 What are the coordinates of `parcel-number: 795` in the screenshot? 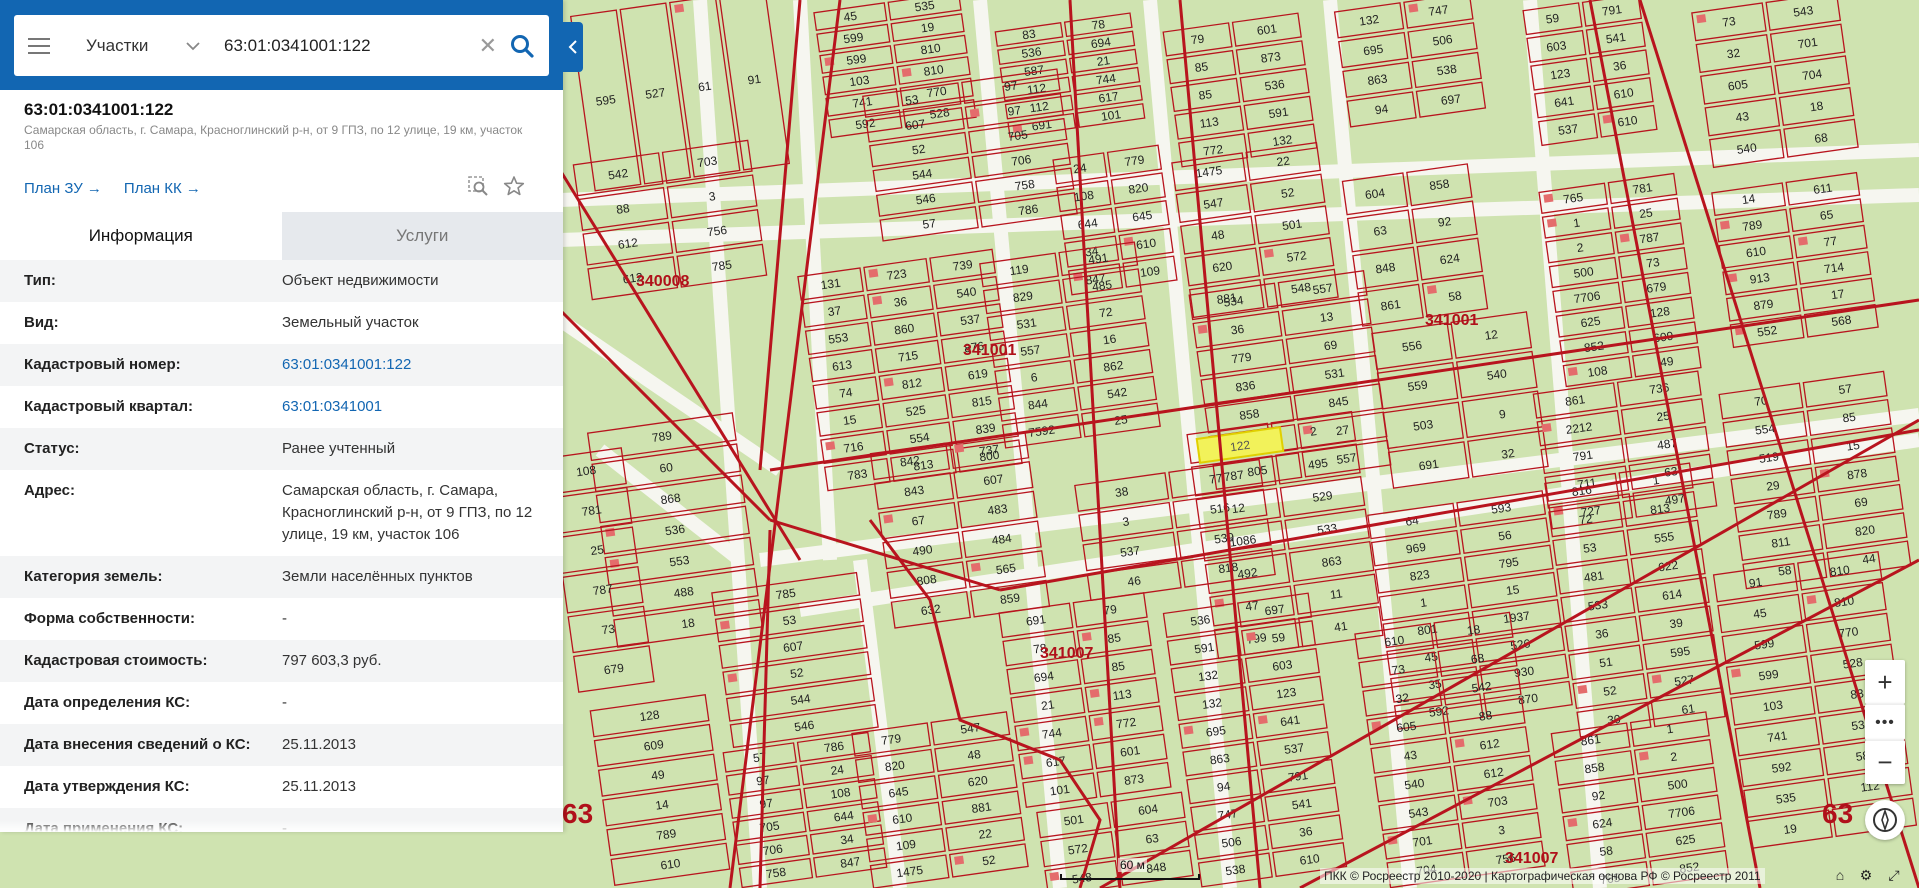 It's located at (1509, 563).